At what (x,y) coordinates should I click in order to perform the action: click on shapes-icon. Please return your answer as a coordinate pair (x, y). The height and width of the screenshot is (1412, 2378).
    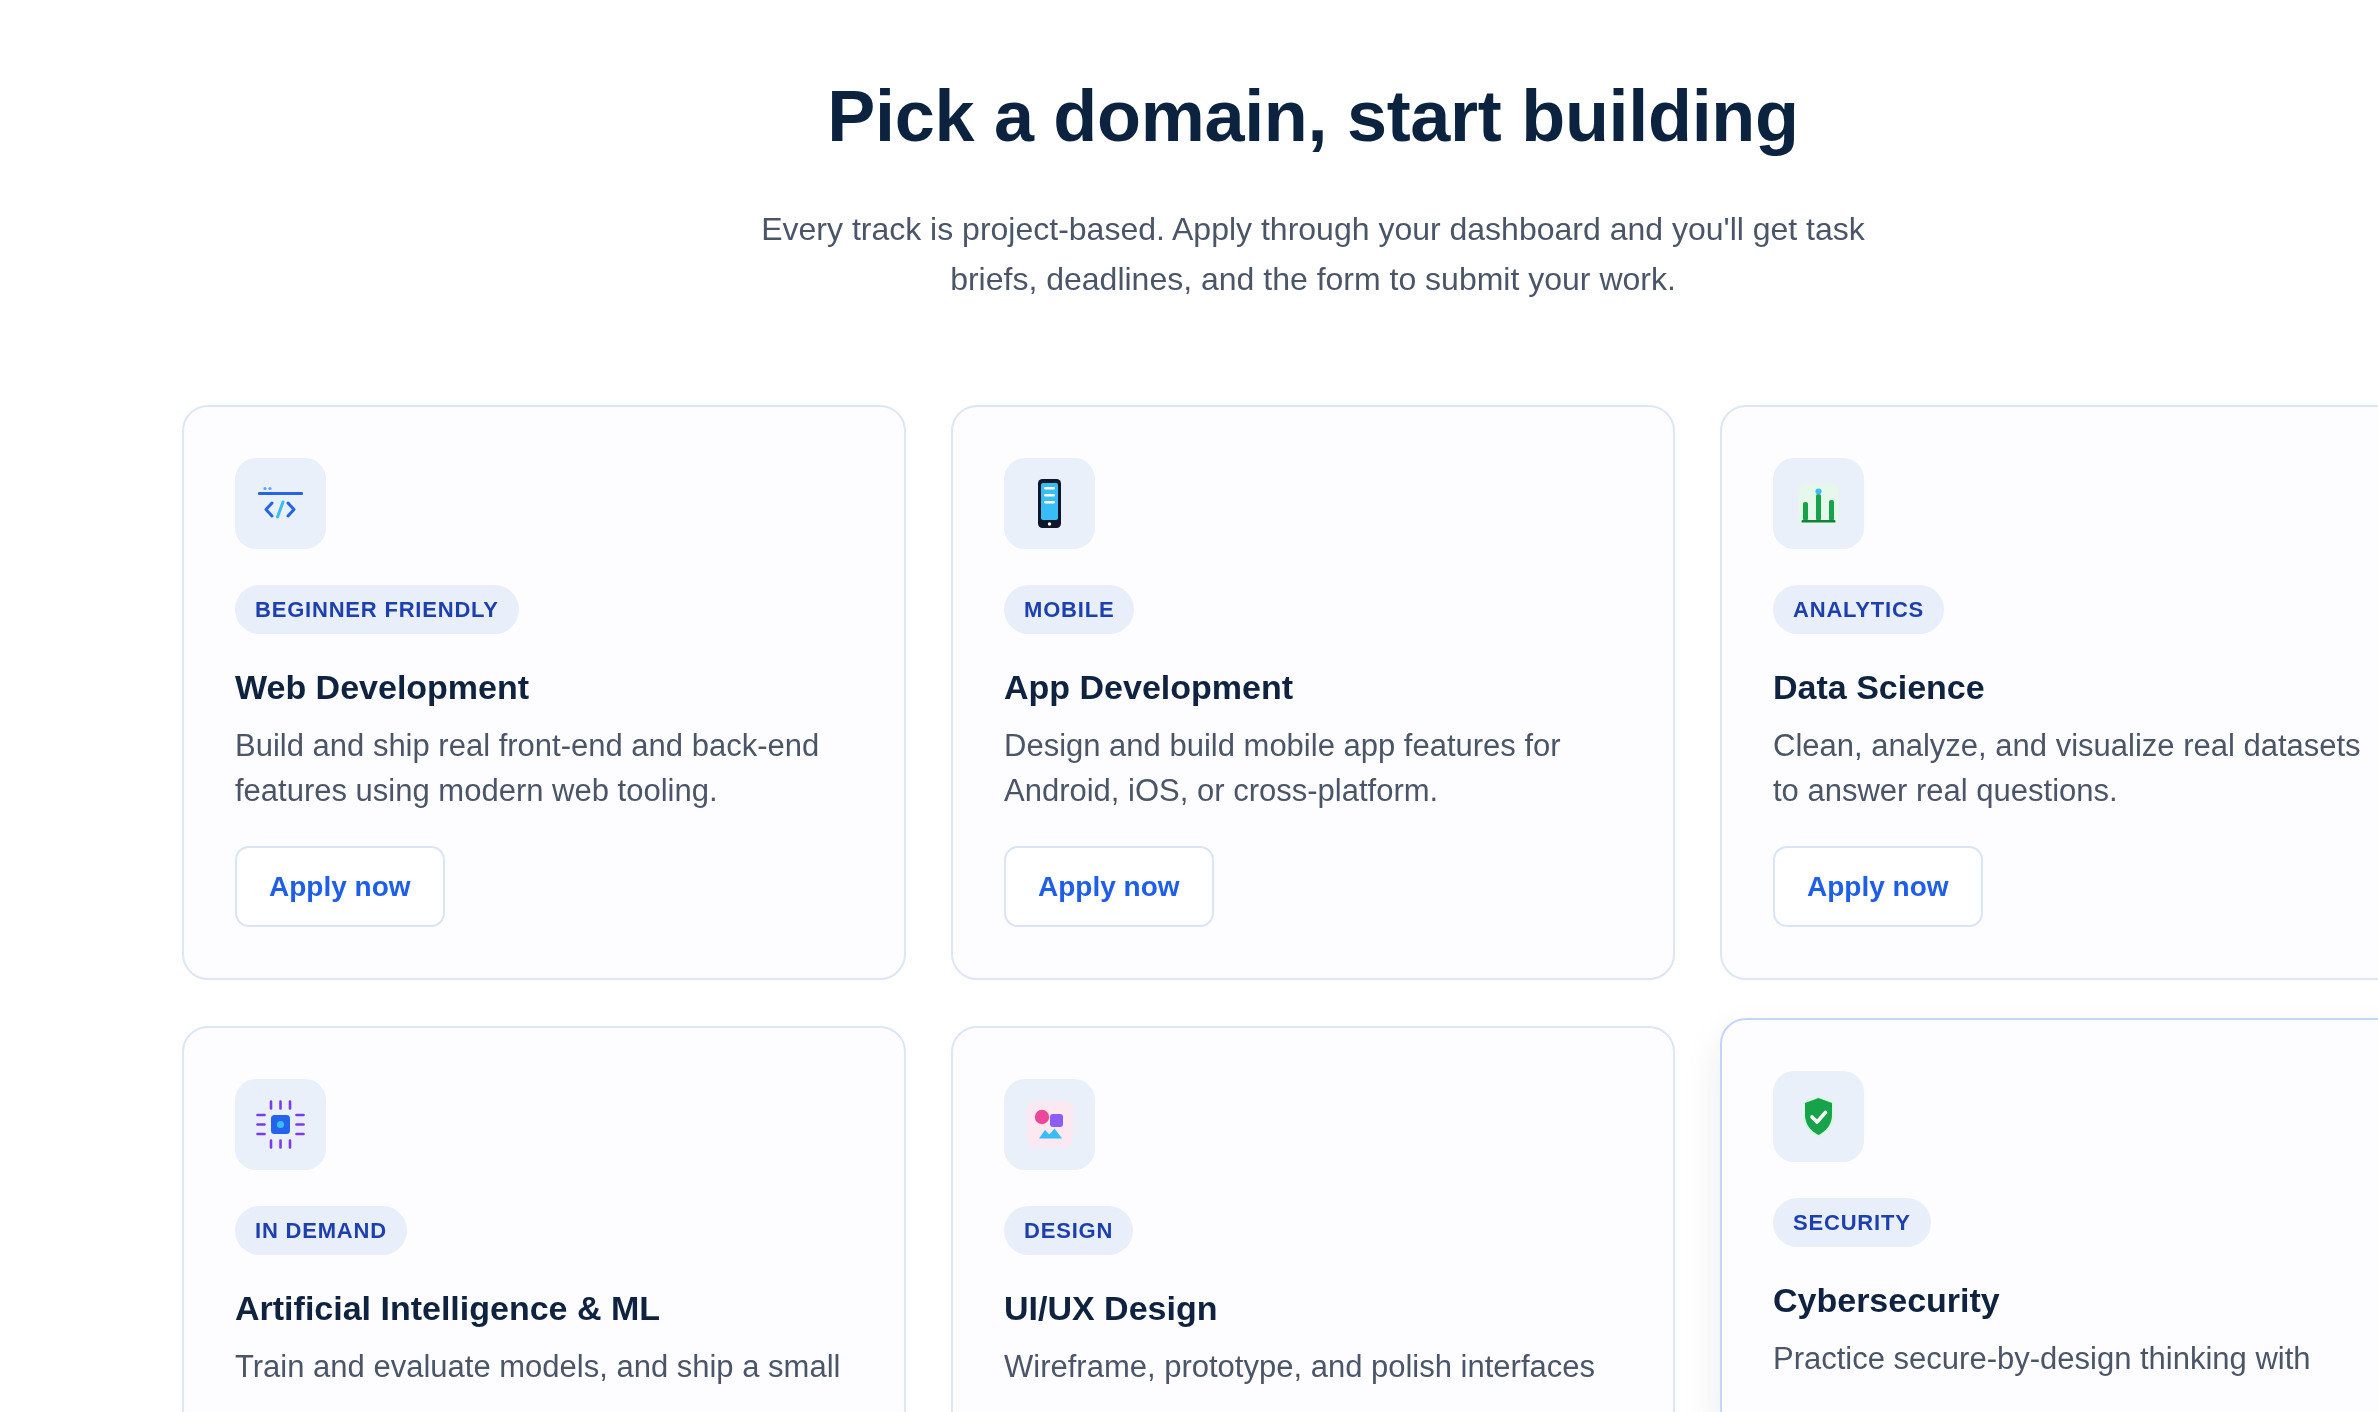
    Looking at the image, I should click on (1049, 1124).